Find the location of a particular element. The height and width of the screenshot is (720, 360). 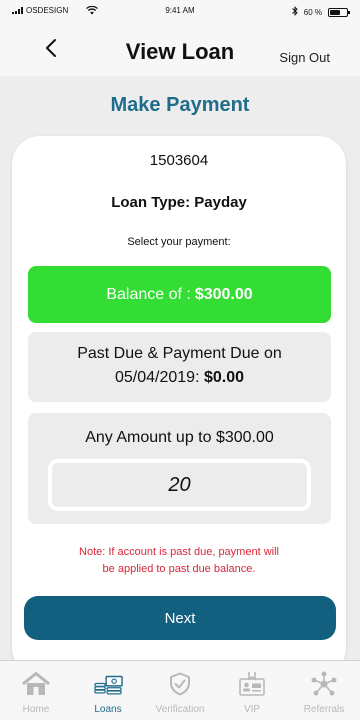

loan-type: Loan Type: Payday is located at coordinates (179, 202).